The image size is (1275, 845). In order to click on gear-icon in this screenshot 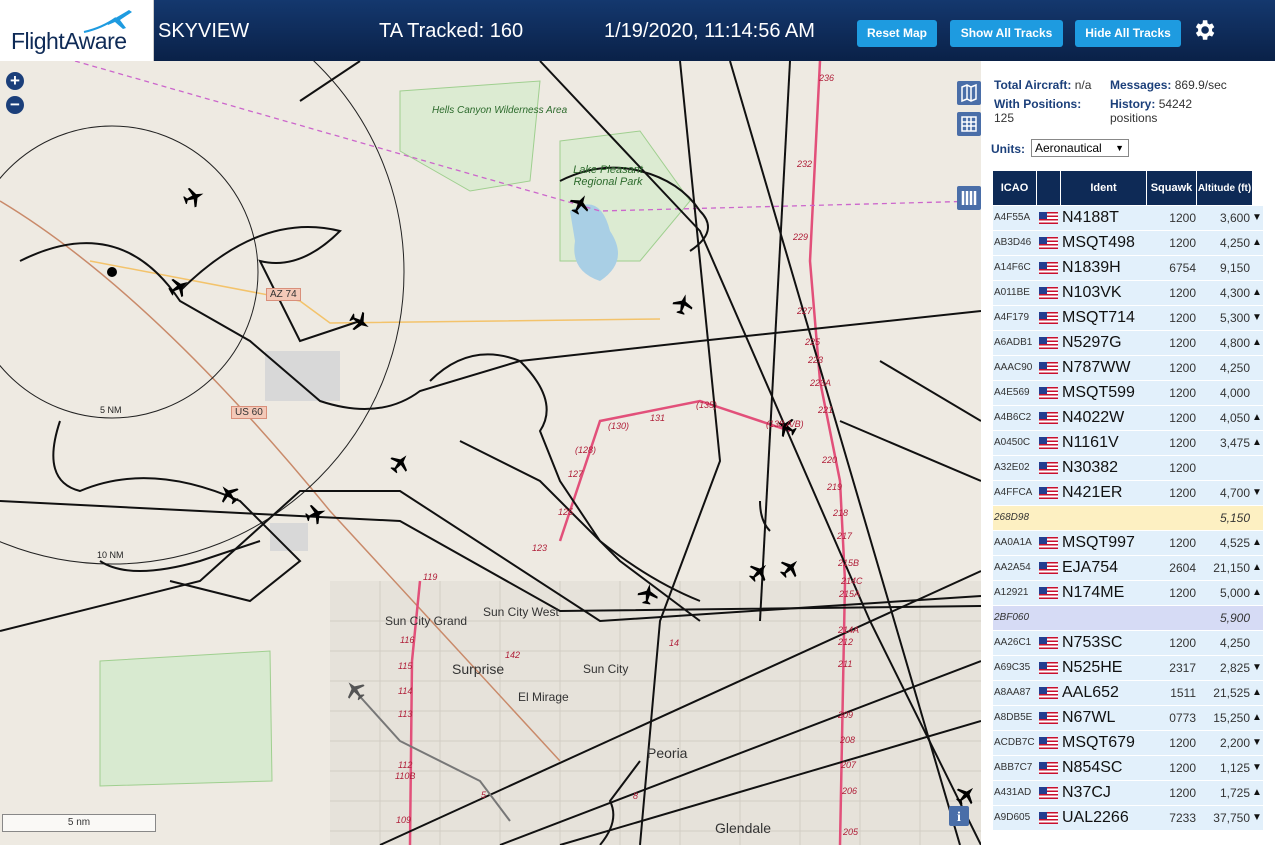, I will do `click(1204, 30)`.